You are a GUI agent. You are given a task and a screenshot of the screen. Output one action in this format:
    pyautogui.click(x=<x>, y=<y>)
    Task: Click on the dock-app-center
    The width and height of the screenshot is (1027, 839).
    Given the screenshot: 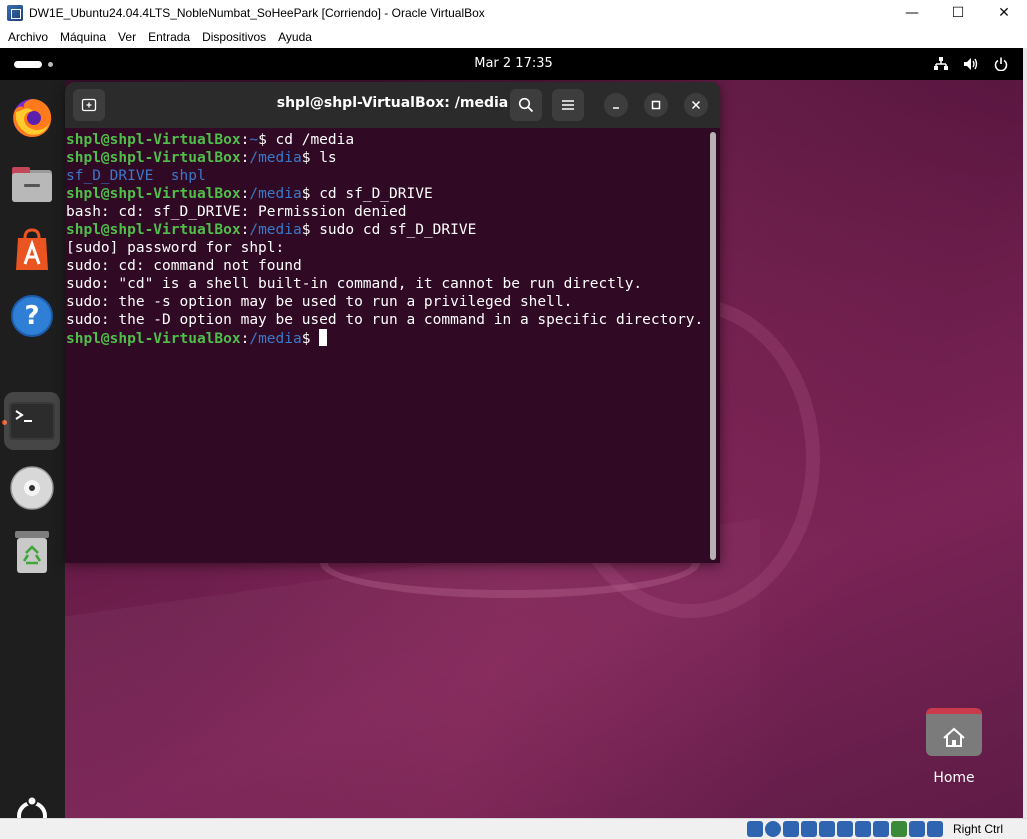 What is the action you would take?
    pyautogui.click(x=32, y=250)
    